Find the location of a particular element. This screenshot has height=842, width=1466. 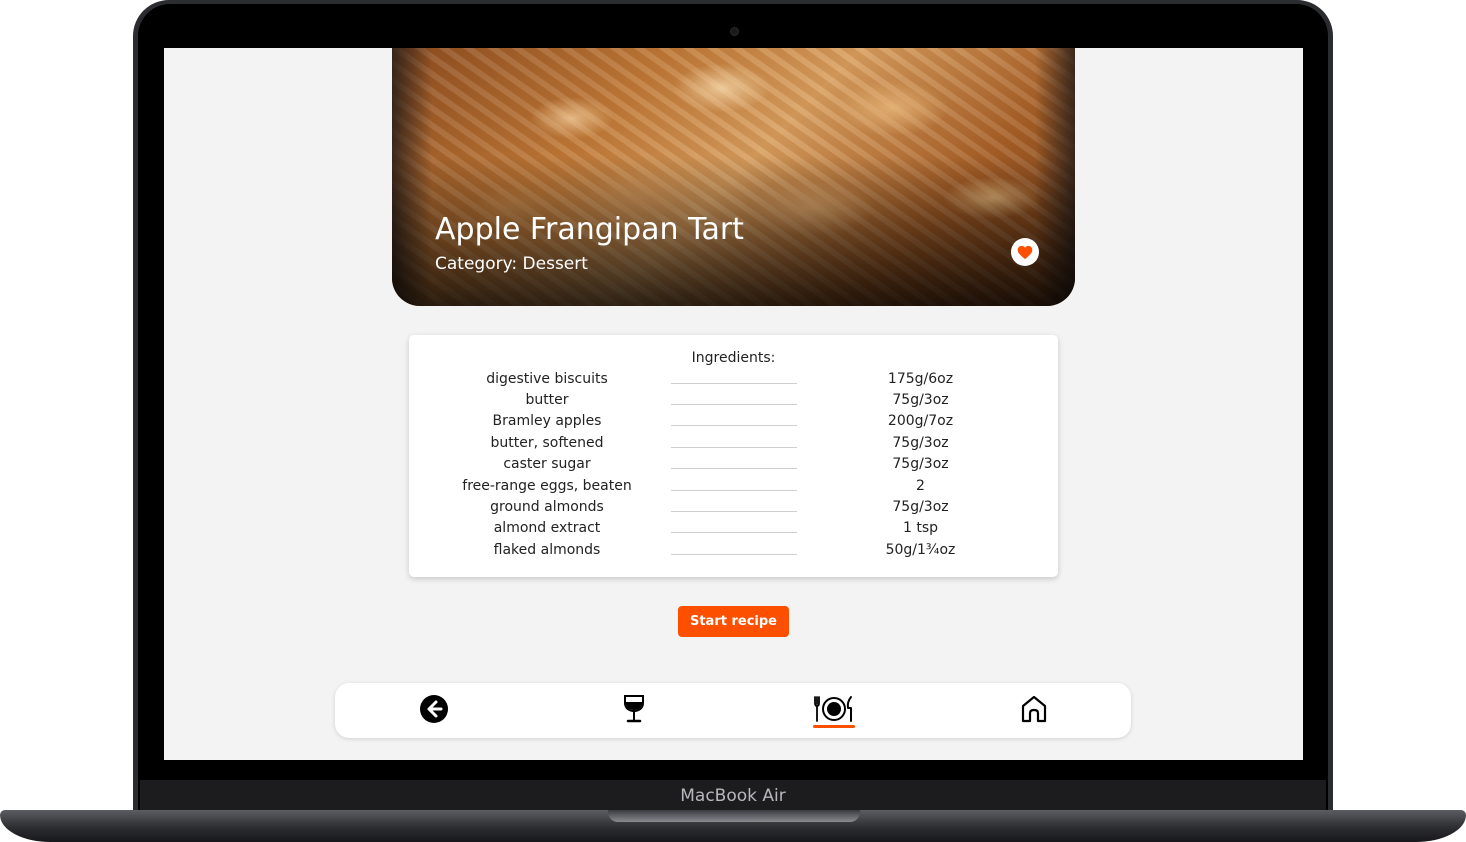

ingredient-name: flaked almonds is located at coordinates (547, 550).